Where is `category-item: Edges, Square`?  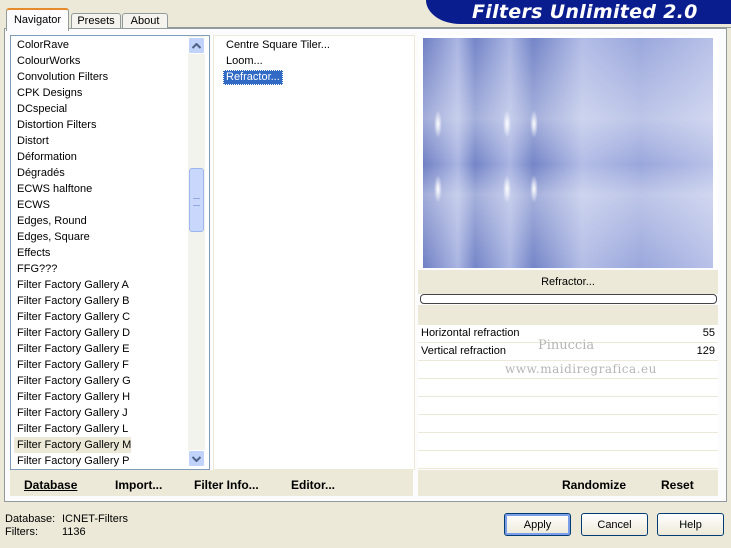
category-item: Edges, Square is located at coordinates (52, 237).